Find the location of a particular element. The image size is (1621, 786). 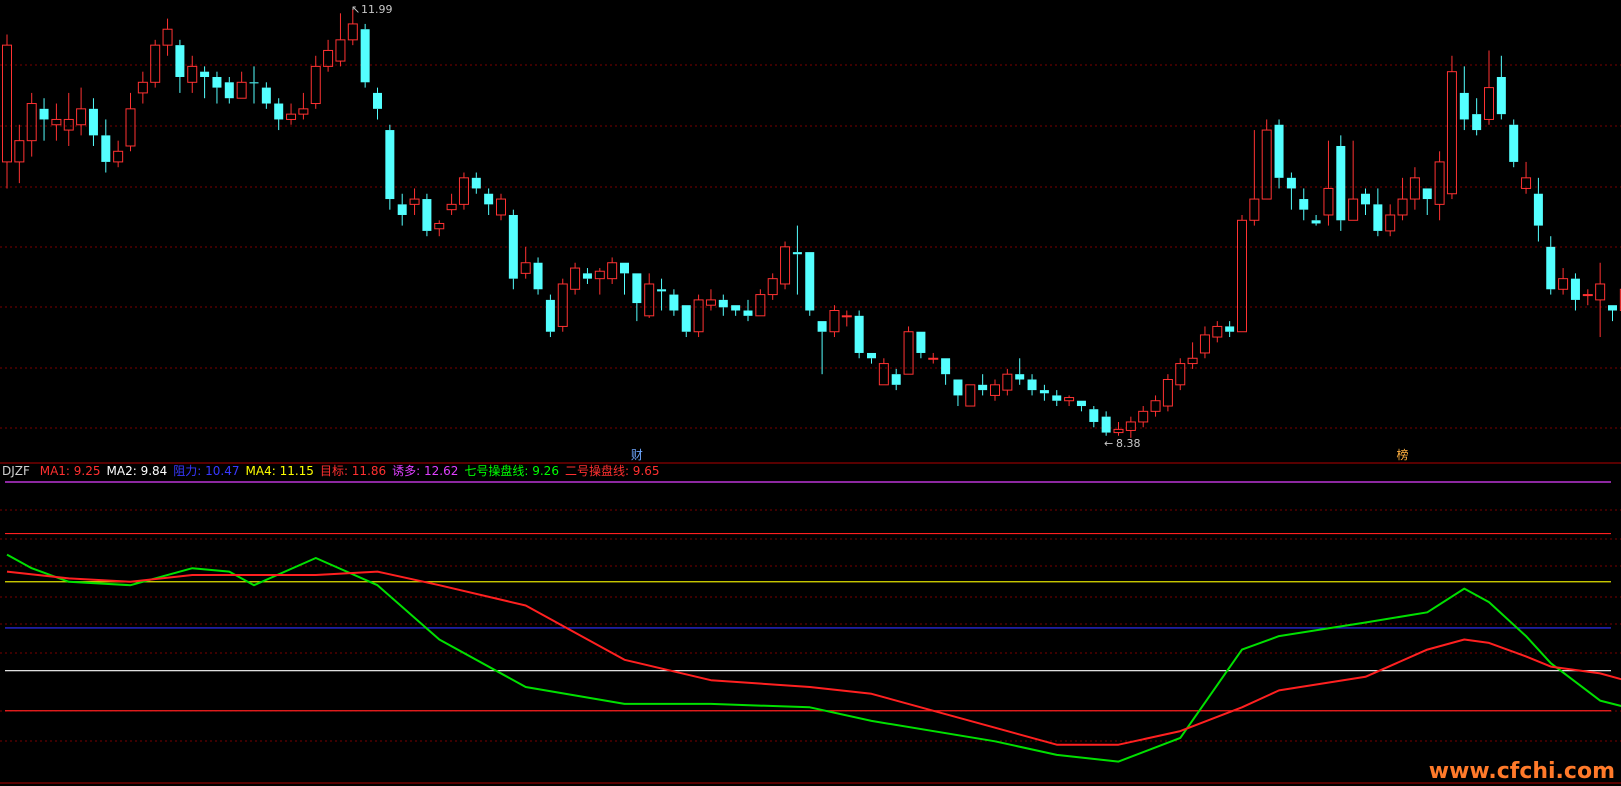

legend-entry: MA1: 9.25 is located at coordinates (70, 471).